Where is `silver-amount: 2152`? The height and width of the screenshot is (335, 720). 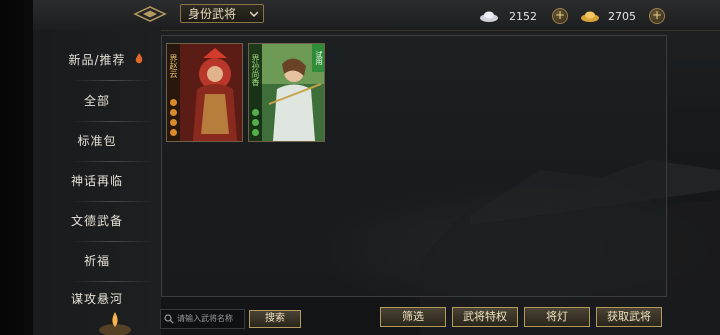
silver-amount: 2152 is located at coordinates (523, 16).